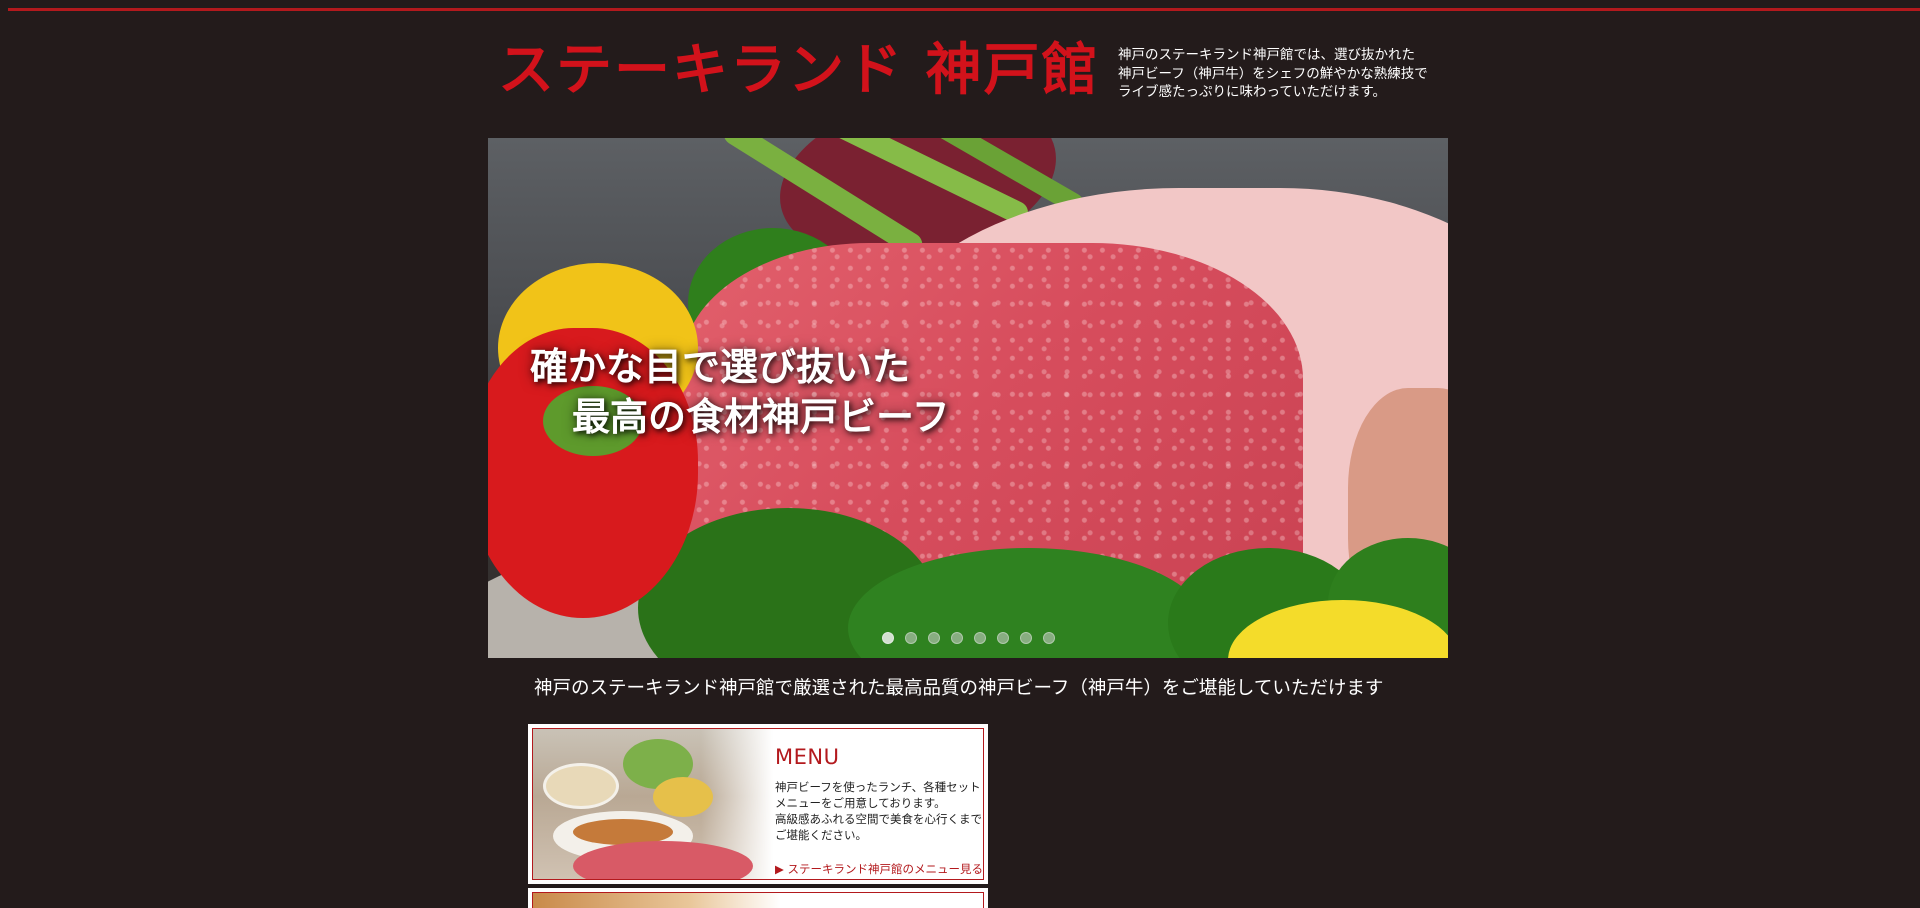 This screenshot has width=1920, height=908. What do you see at coordinates (1252, 92) in the screenshot?
I see `header-description-line: ライブ感たっぷりに味わっていただけます。` at bounding box center [1252, 92].